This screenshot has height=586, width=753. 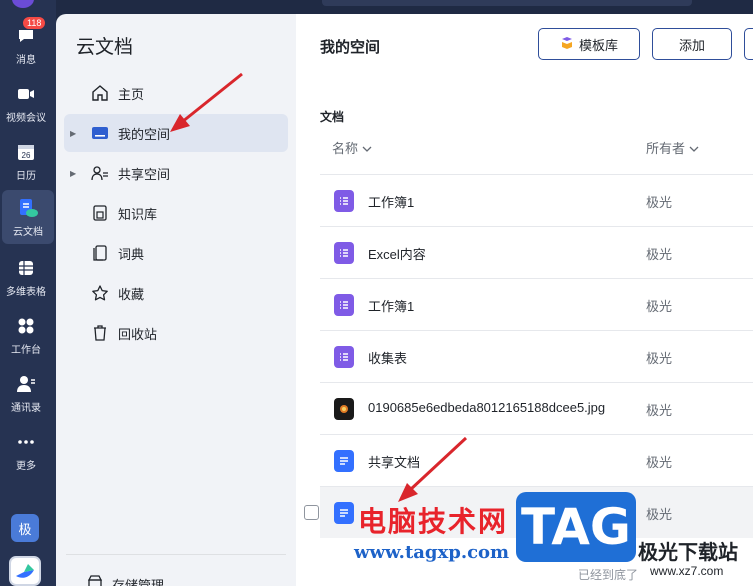 What do you see at coordinates (25, 571) in the screenshot?
I see `app-logo` at bounding box center [25, 571].